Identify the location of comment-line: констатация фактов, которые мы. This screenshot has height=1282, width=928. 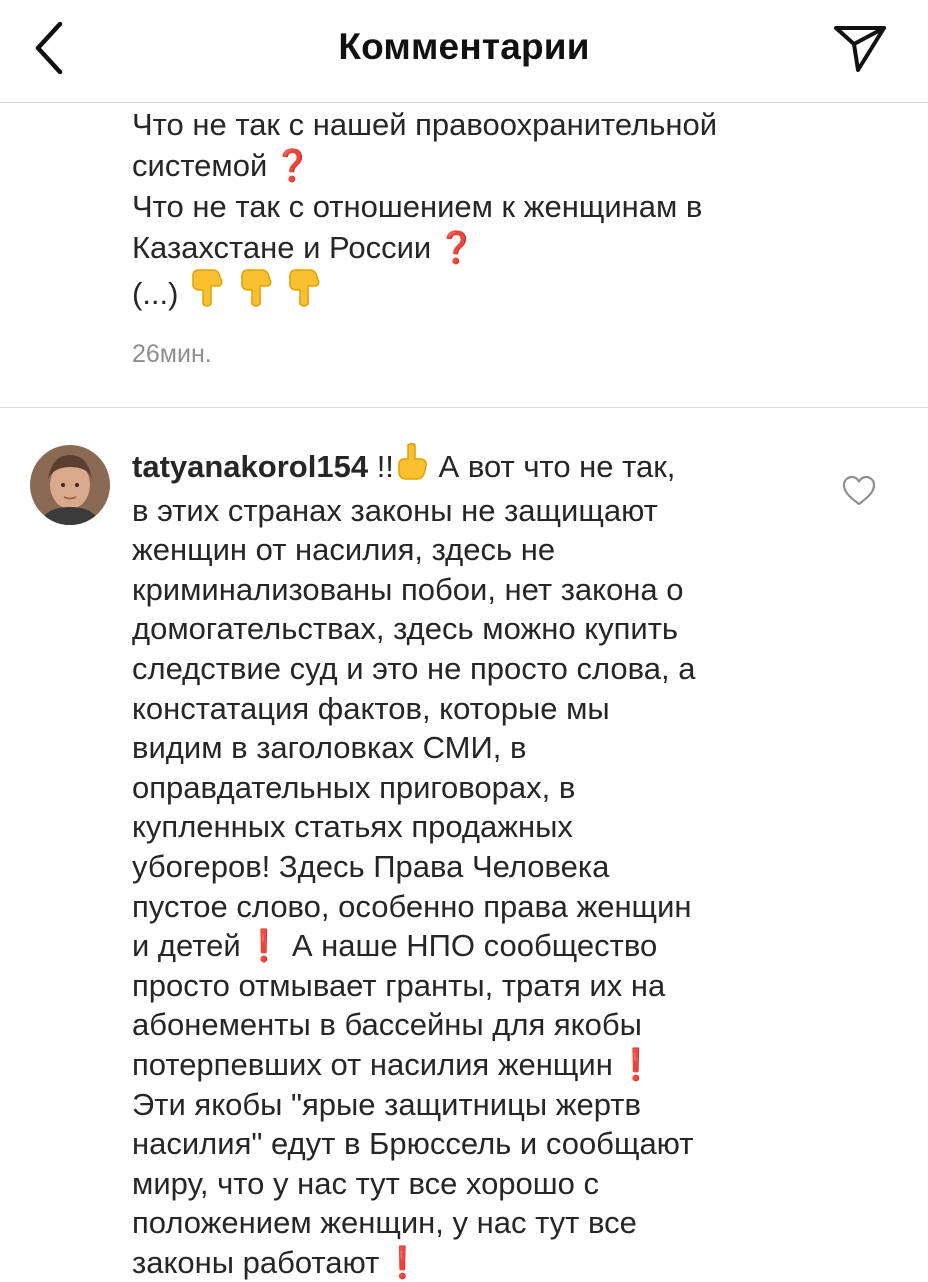
(371, 708).